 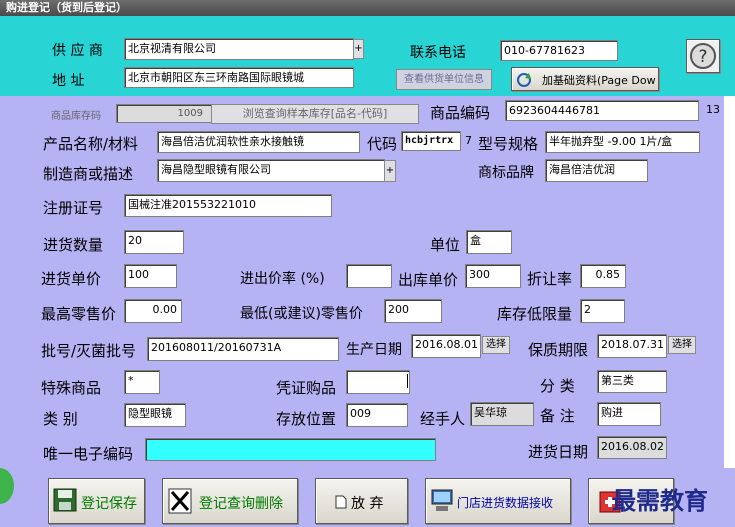 What do you see at coordinates (91, 144) in the screenshot?
I see `product-name-label: 产品名称/材料` at bounding box center [91, 144].